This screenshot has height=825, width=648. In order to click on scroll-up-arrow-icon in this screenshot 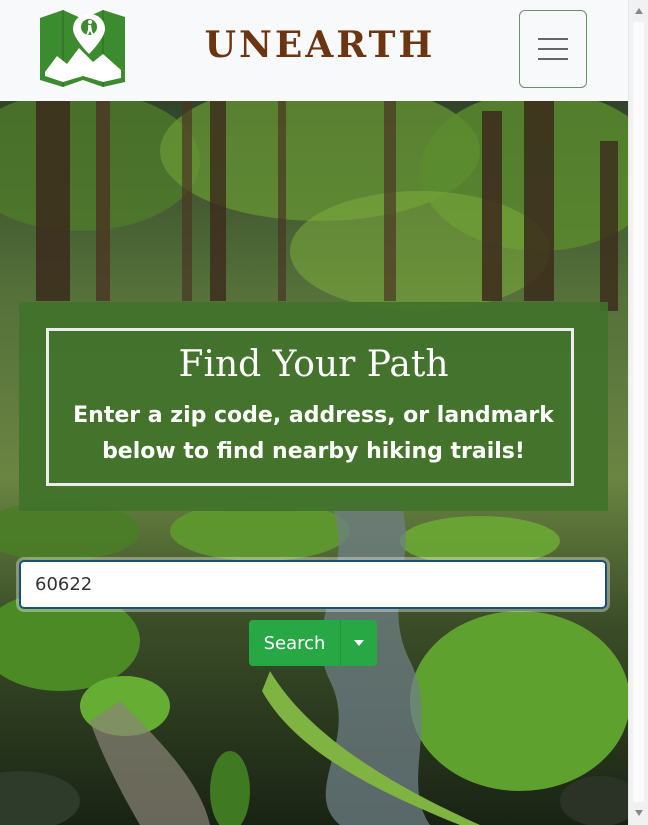, I will do `click(639, 11)`.